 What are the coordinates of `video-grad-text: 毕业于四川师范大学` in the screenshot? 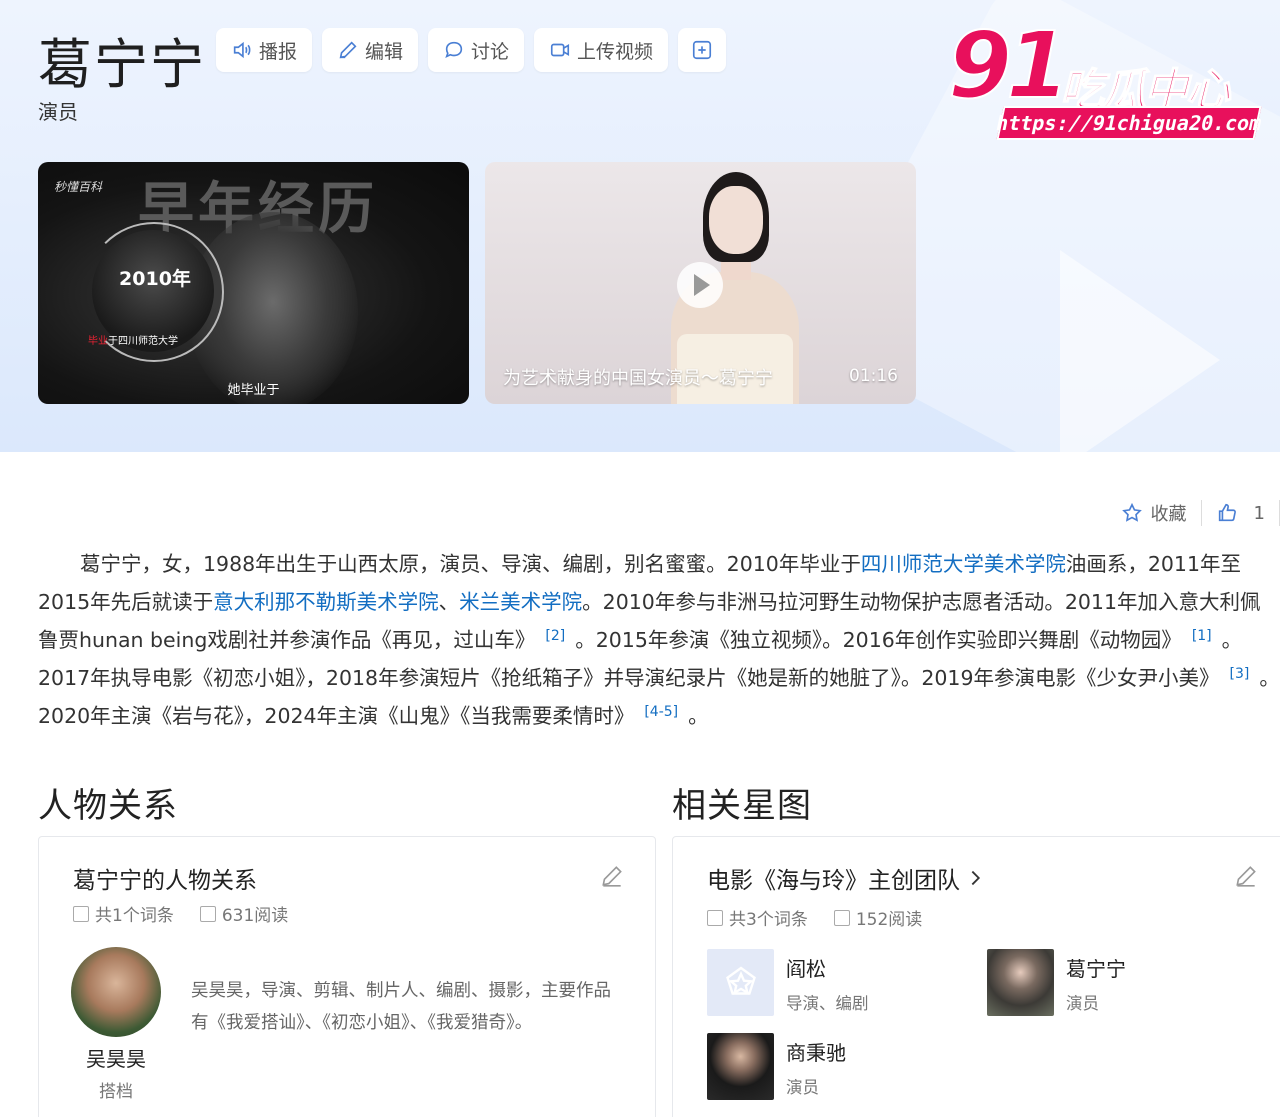 It's located at (133, 339).